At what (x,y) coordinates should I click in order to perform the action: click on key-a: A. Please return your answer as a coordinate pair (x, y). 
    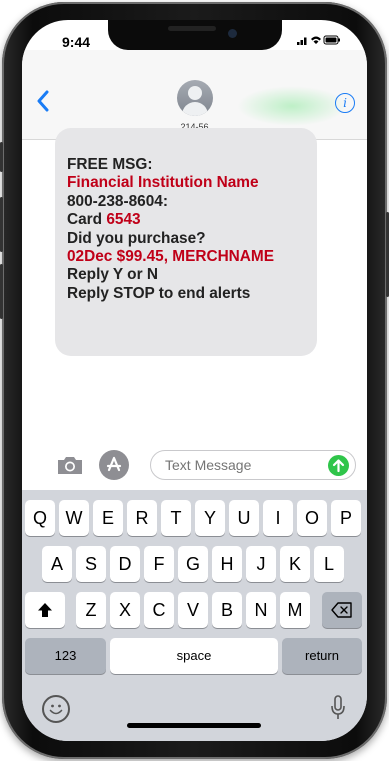
    Looking at the image, I should click on (57, 564).